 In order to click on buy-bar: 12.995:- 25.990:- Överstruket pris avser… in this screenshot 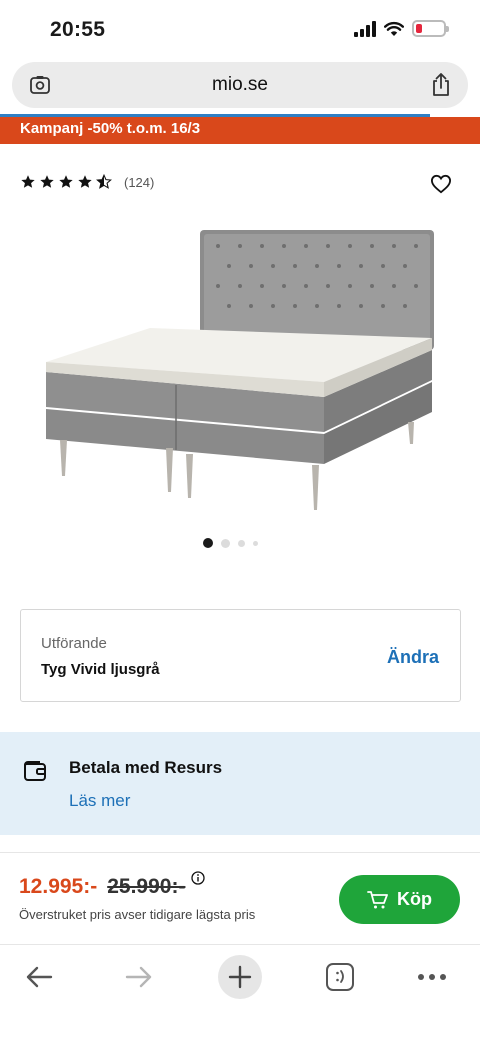, I will do `click(240, 898)`.